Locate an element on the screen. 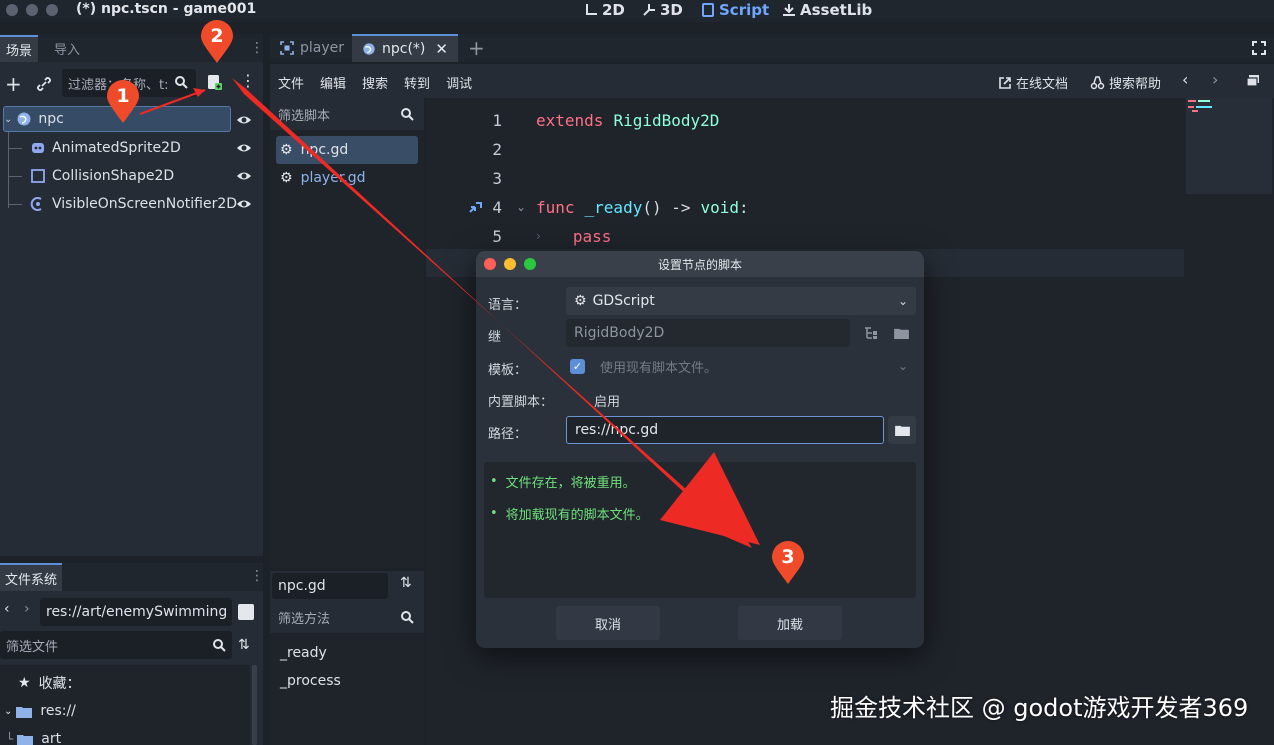 The image size is (1274, 745). watermark: 掘金技术社区 @ godot游戏开发者369 is located at coordinates (1039, 708).